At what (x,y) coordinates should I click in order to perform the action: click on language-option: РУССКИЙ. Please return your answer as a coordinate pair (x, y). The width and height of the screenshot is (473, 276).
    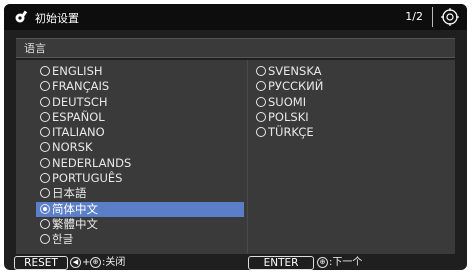
    Looking at the image, I should click on (289, 86).